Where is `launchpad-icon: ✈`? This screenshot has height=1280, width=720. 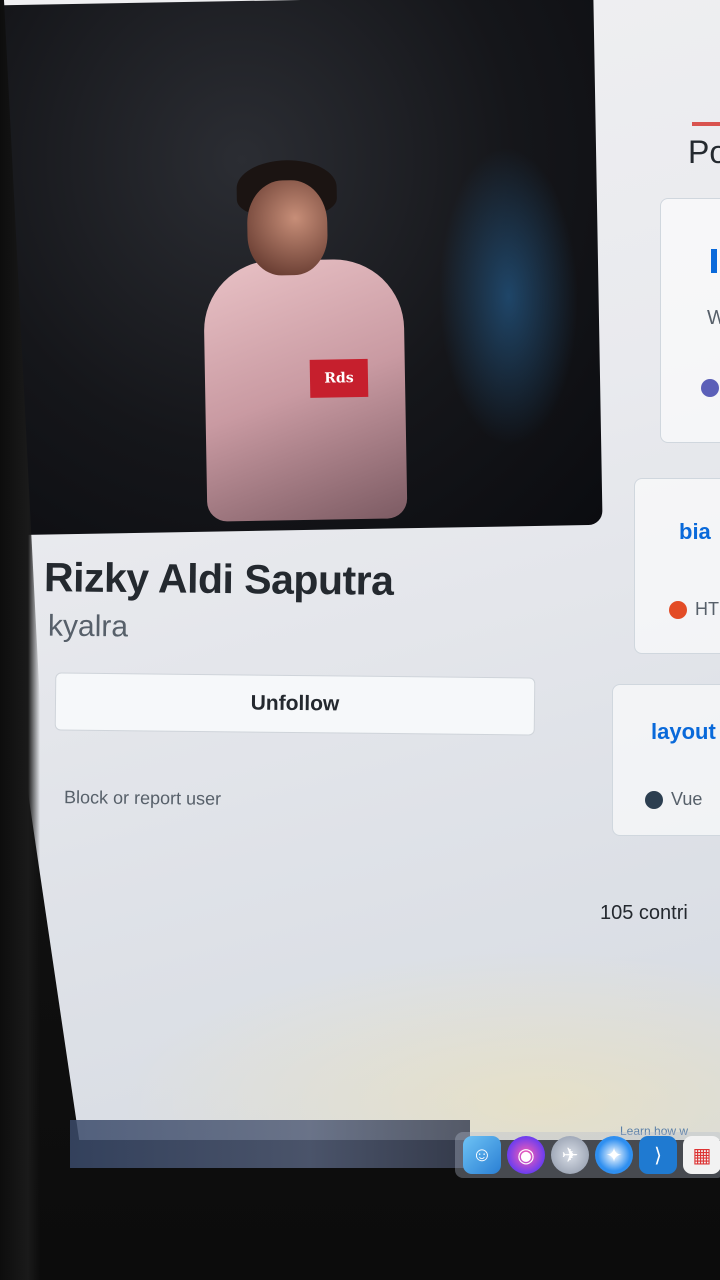
launchpad-icon: ✈ is located at coordinates (570, 1155).